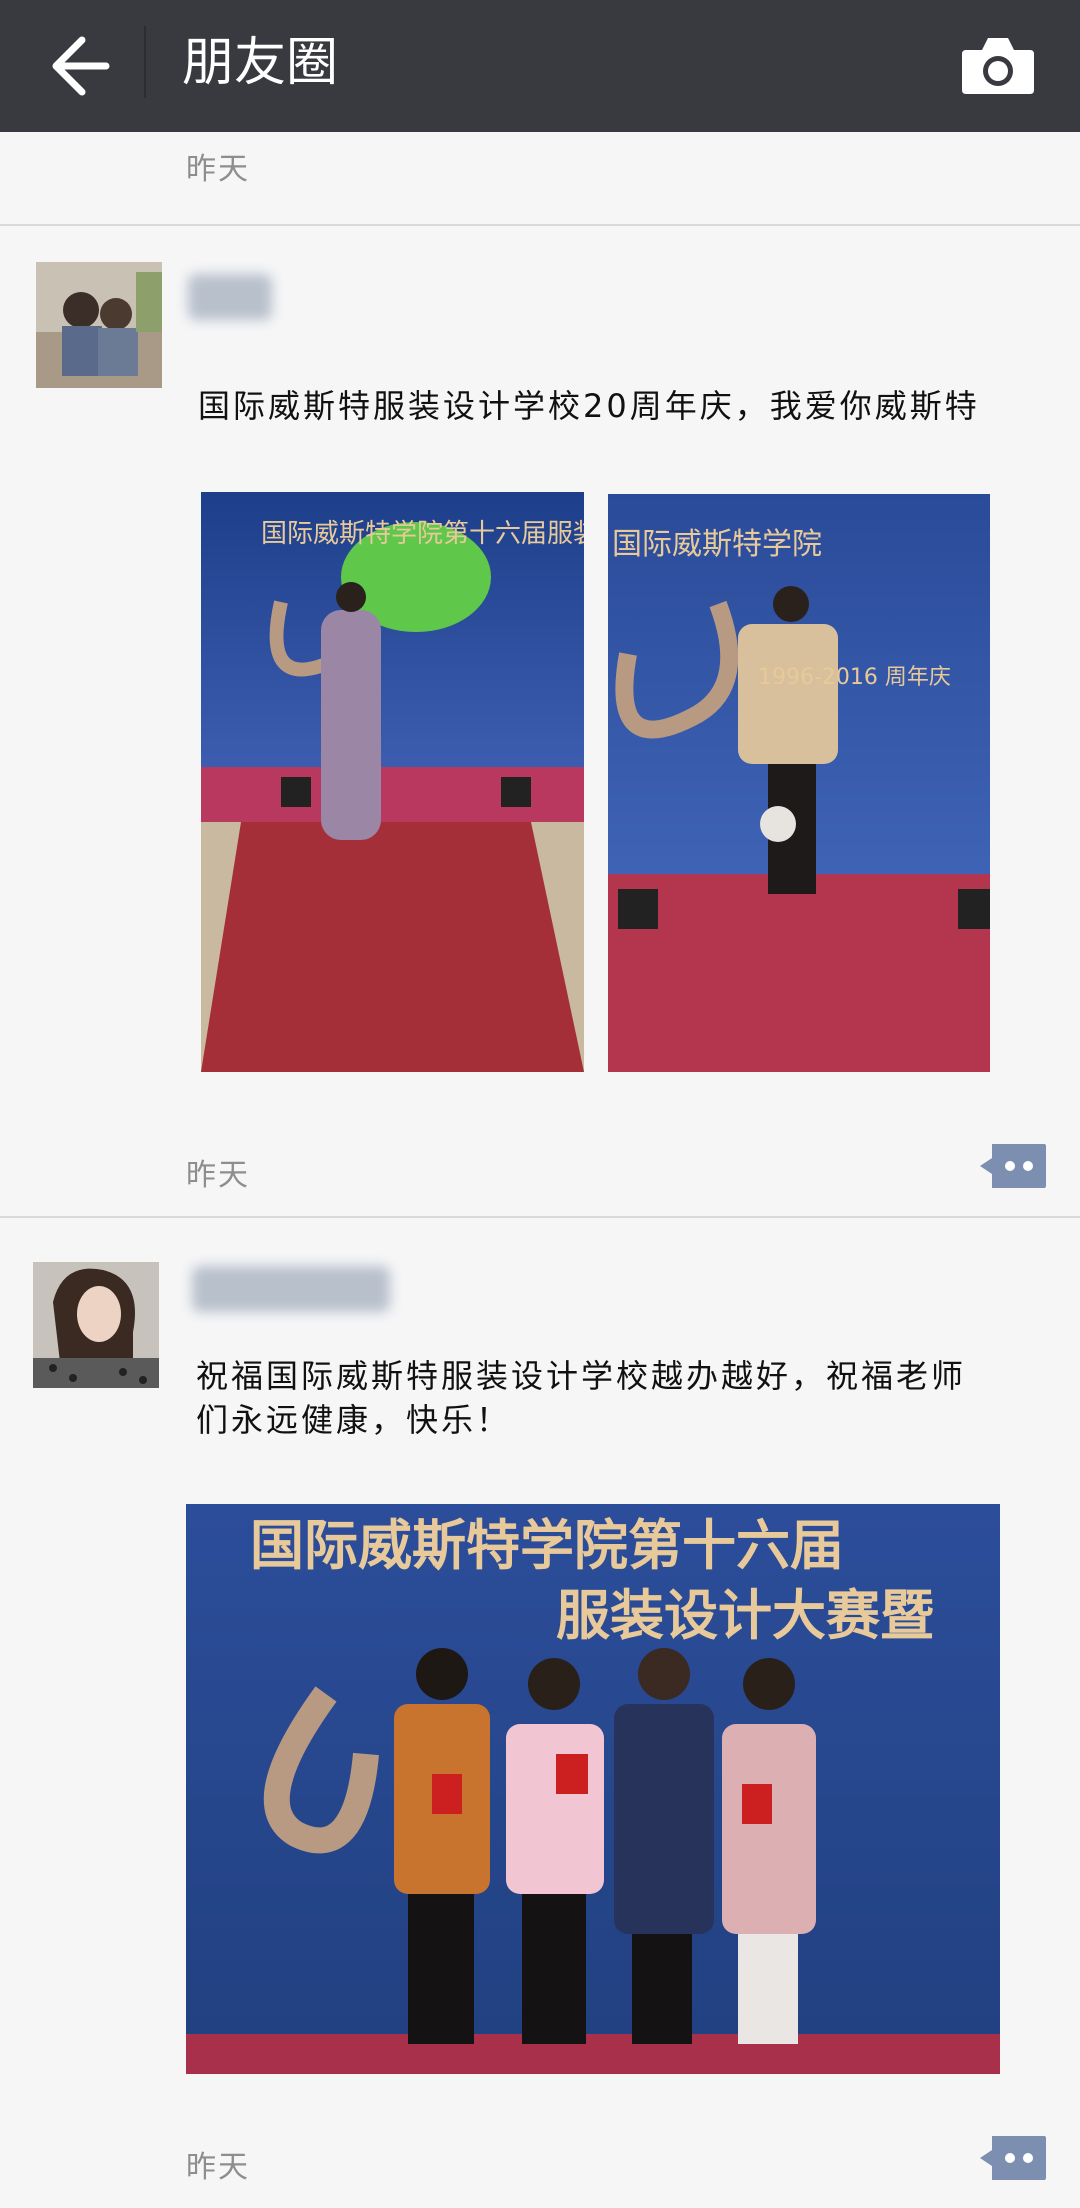 The image size is (1080, 2208). Describe the element at coordinates (745, 1615) in the screenshot. I see `banner-text: 服装设计大赛暨` at that location.